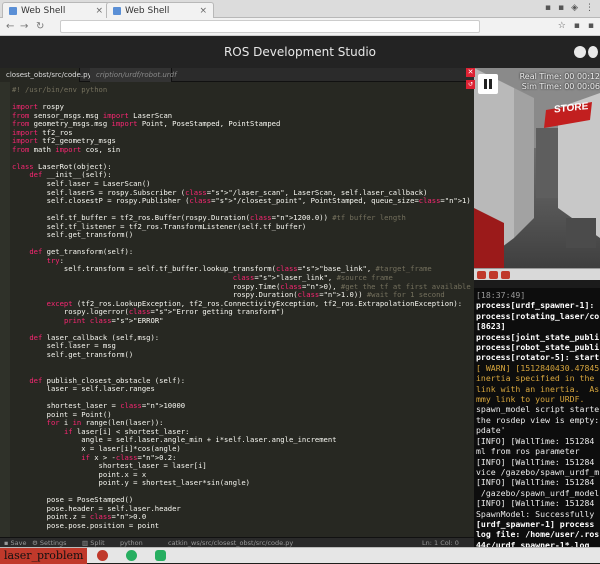 Image resolution: width=600 pixels, height=564 pixels. I want to click on cursor-position: Ln: 1 Col: 0, so click(440, 543).